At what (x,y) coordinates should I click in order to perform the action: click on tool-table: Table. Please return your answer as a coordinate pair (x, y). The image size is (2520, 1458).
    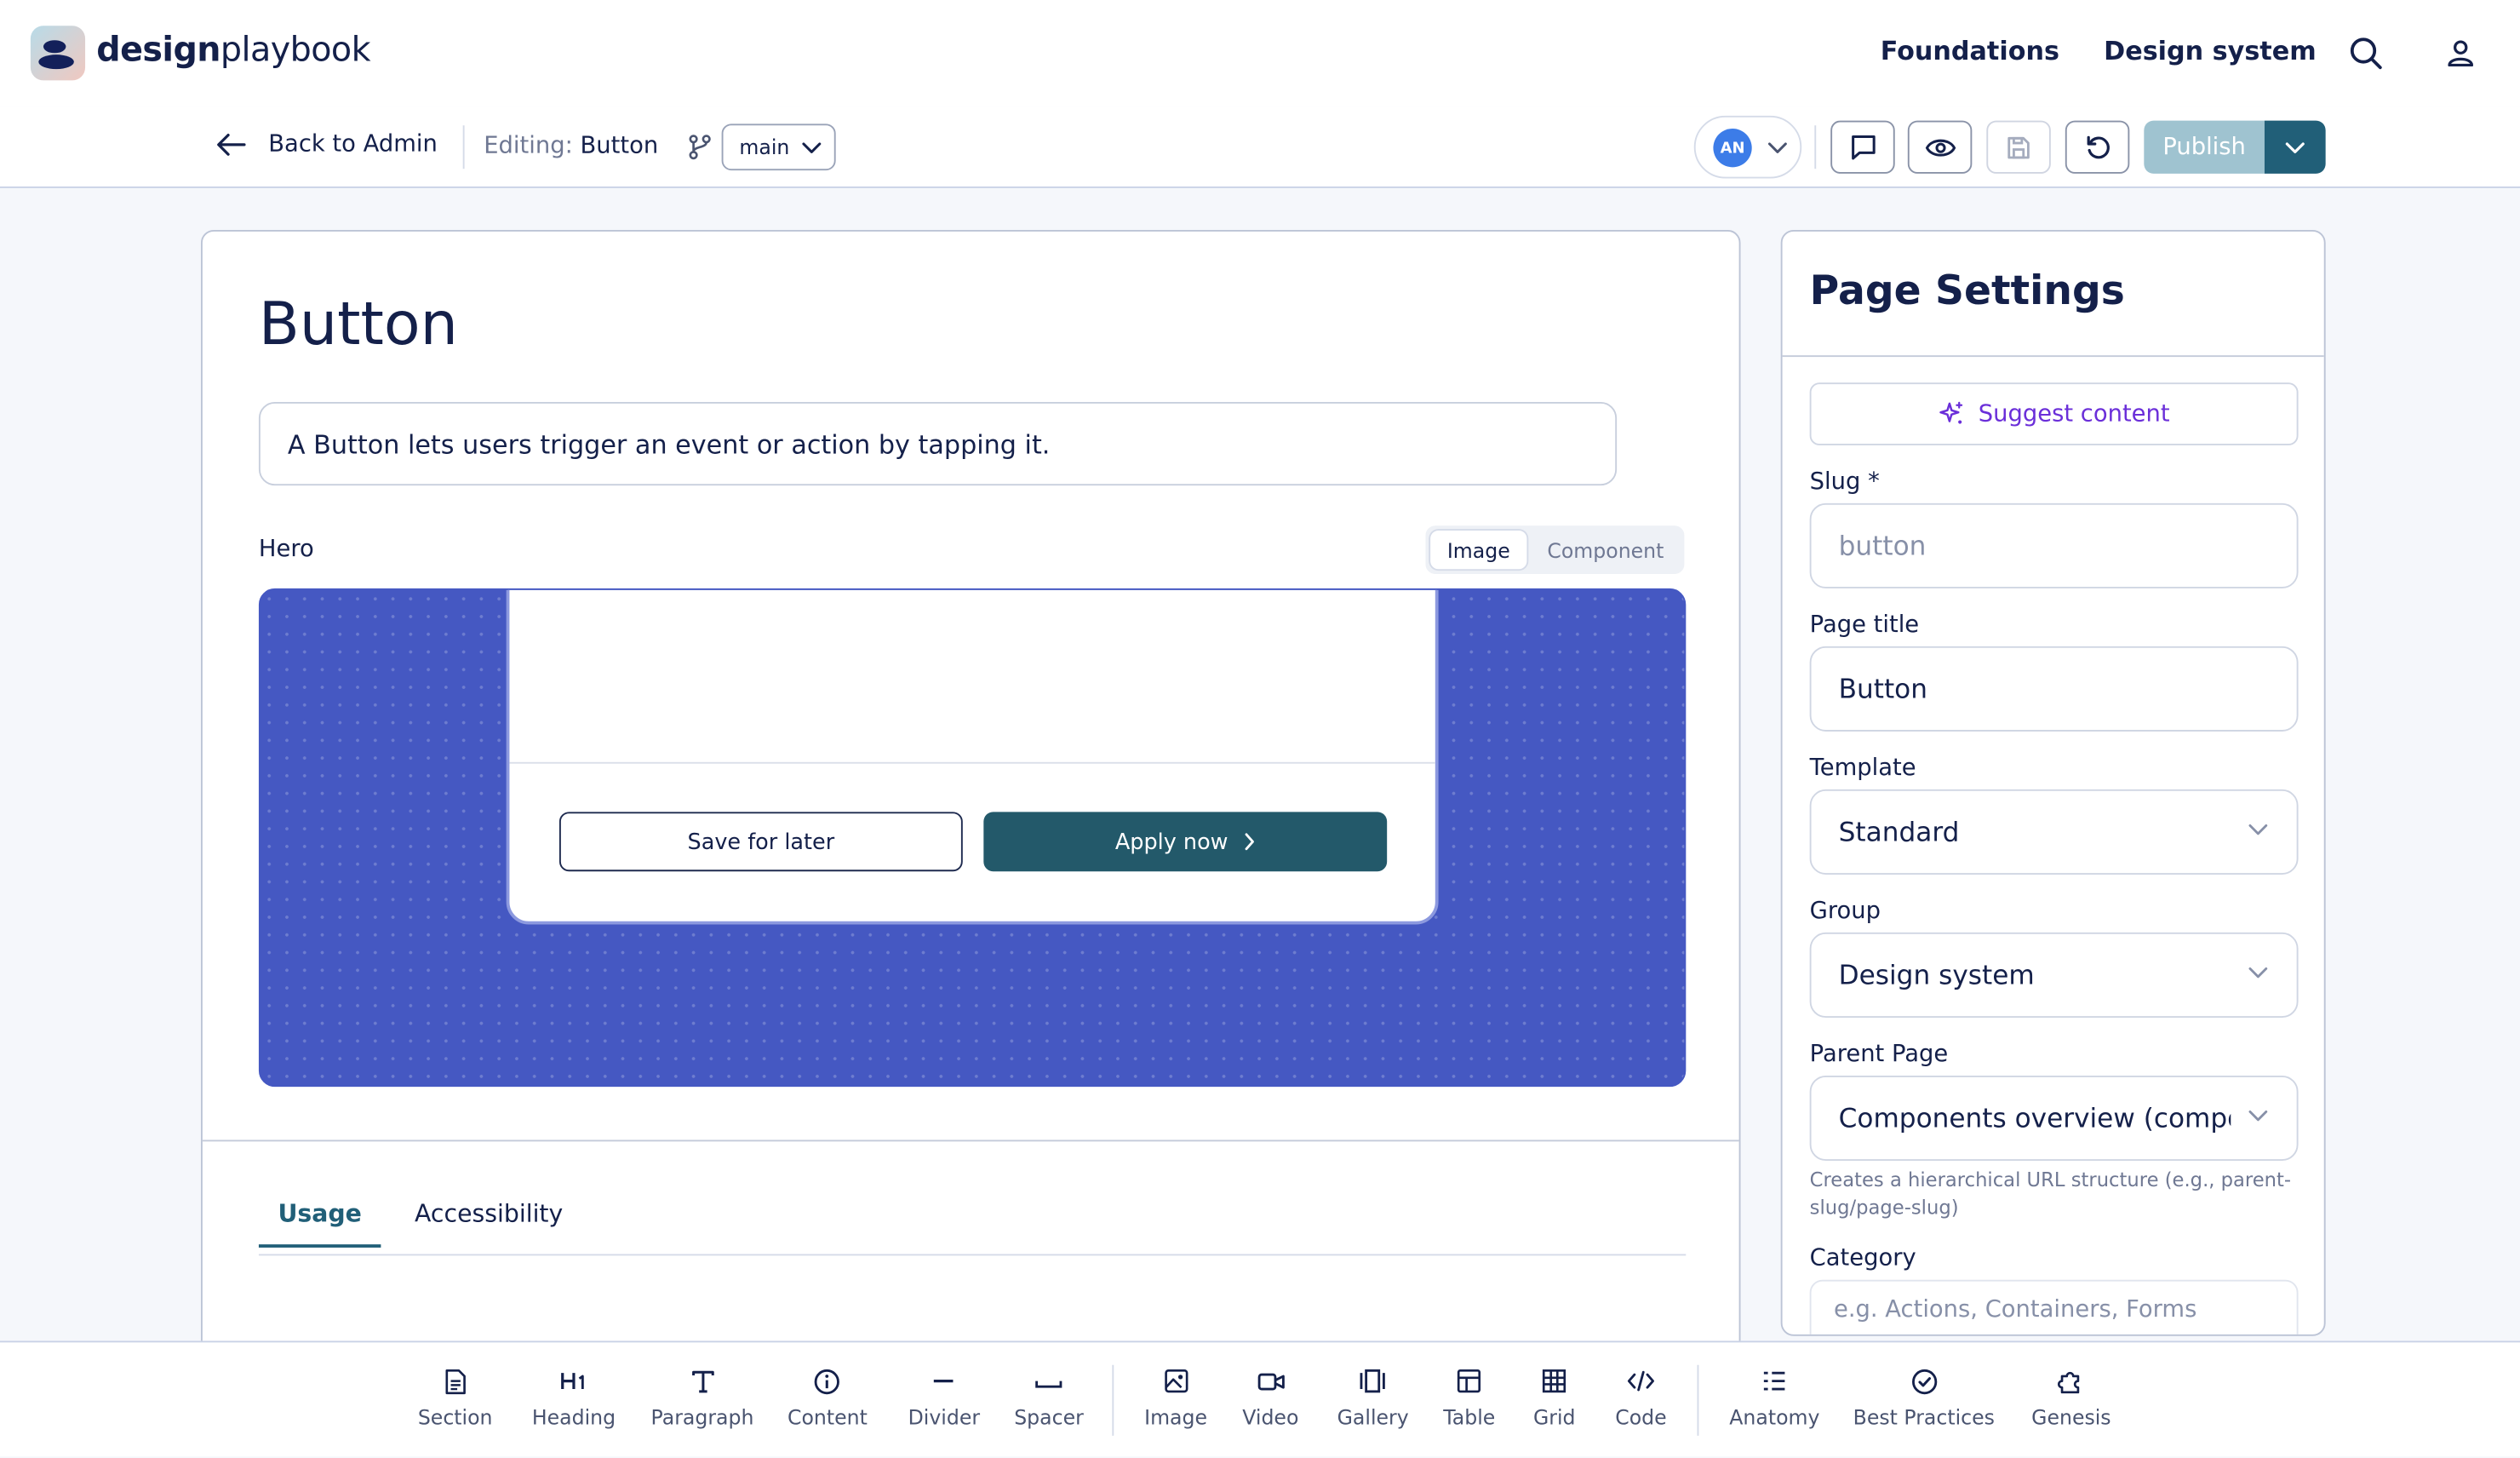
    Looking at the image, I should click on (1469, 1398).